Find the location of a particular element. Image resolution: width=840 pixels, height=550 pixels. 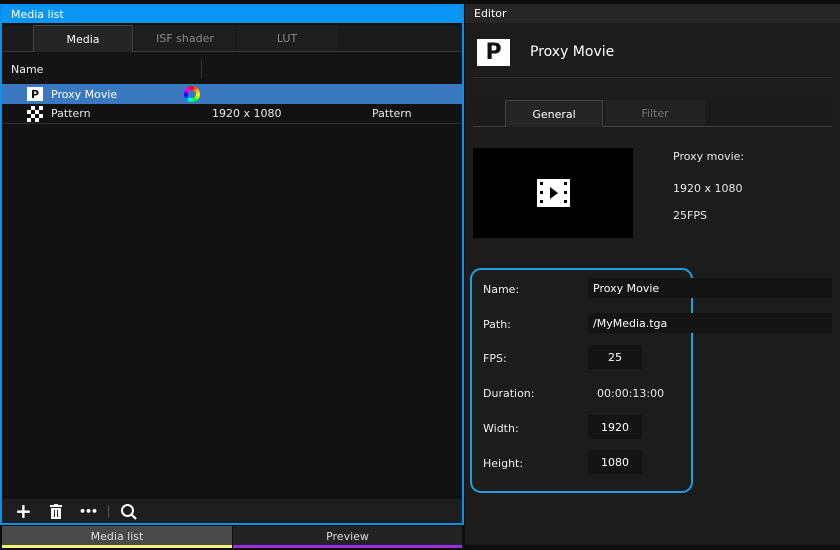

editor-tabs: General Filter is located at coordinates (652, 113).